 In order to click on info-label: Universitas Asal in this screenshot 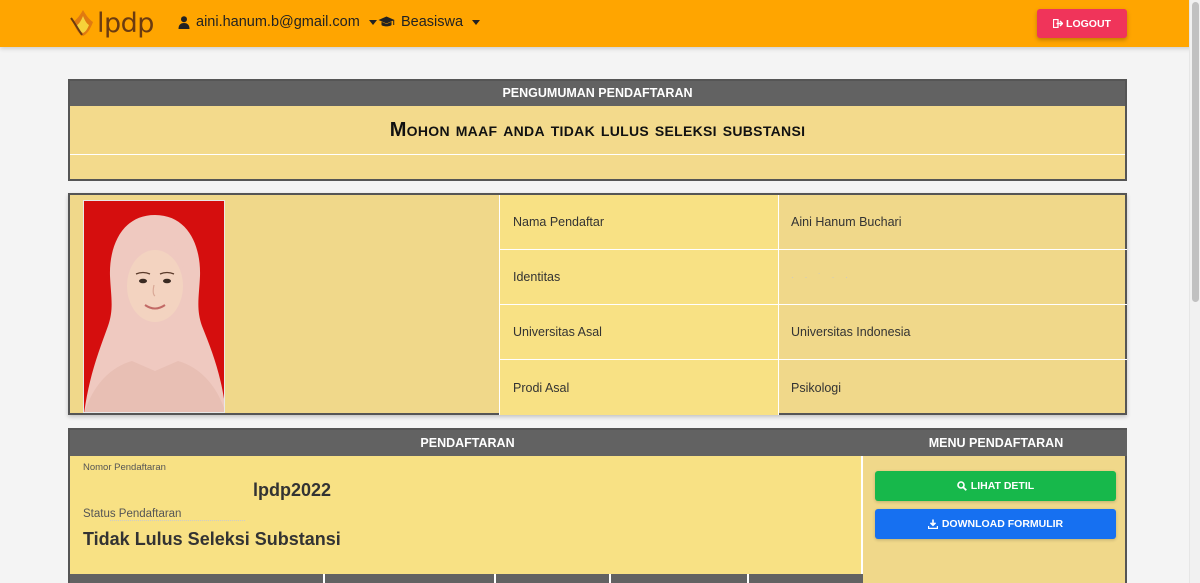, I will do `click(639, 332)`.